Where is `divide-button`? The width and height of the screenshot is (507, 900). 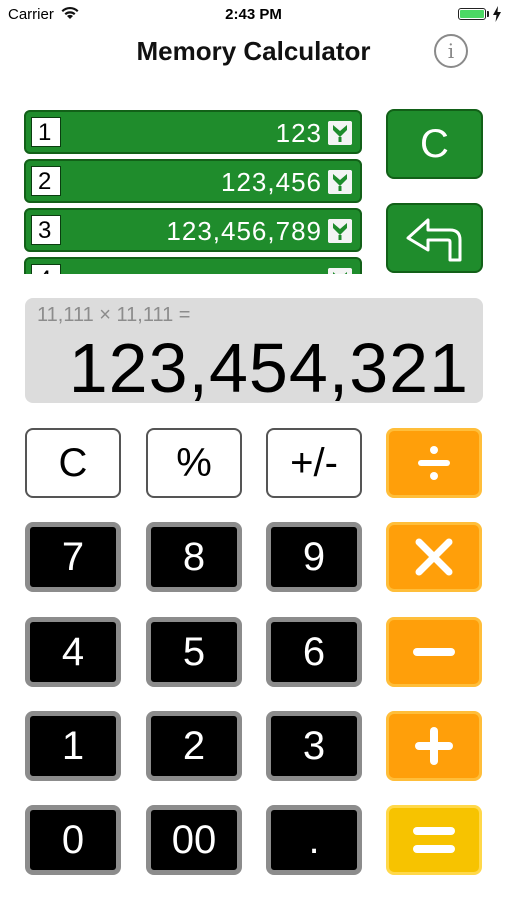
divide-button is located at coordinates (434, 463).